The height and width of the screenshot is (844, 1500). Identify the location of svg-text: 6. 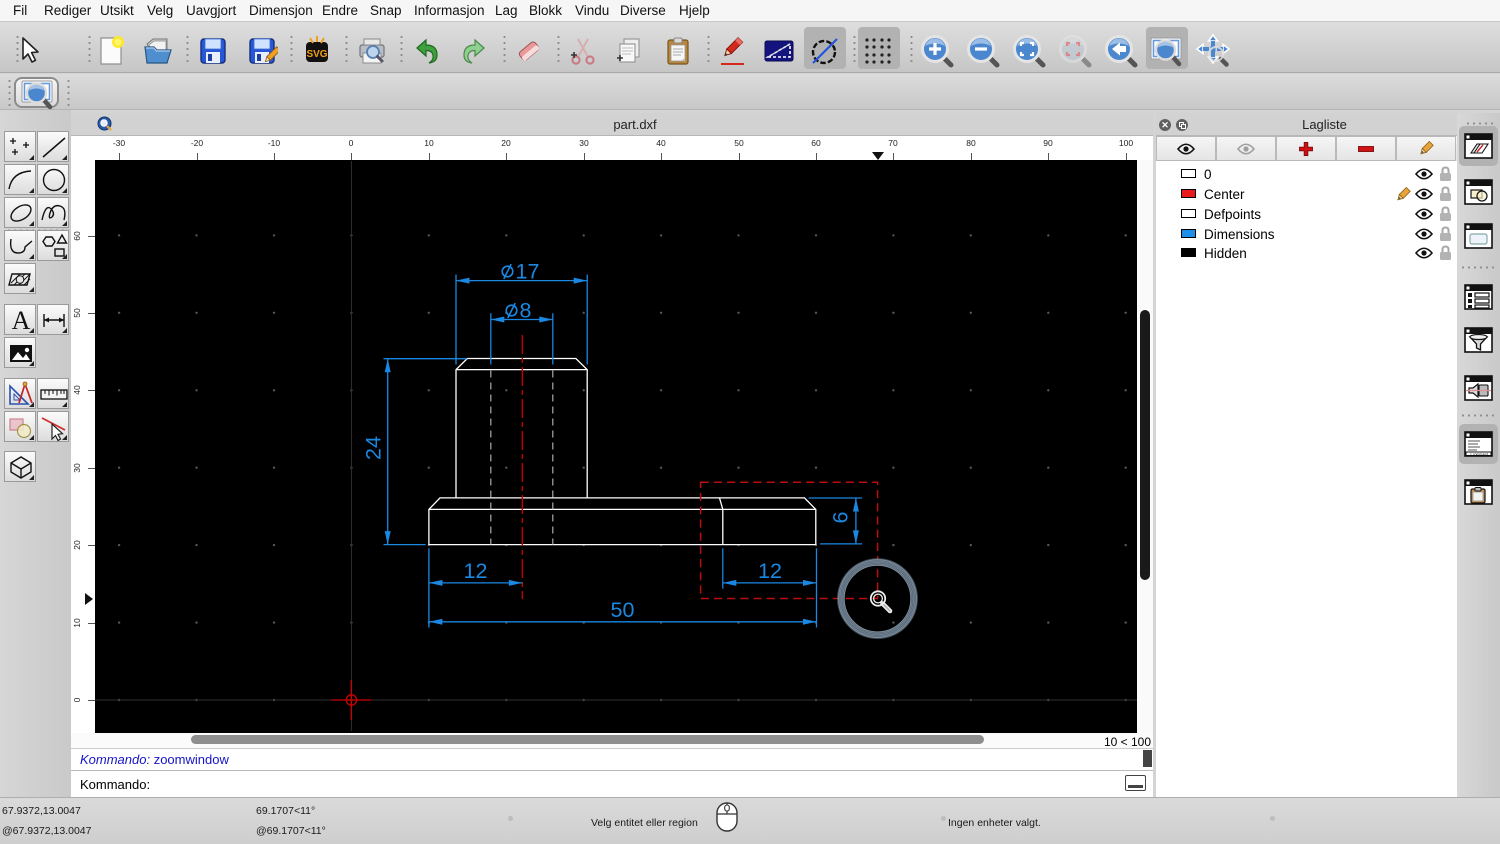
(841, 517).